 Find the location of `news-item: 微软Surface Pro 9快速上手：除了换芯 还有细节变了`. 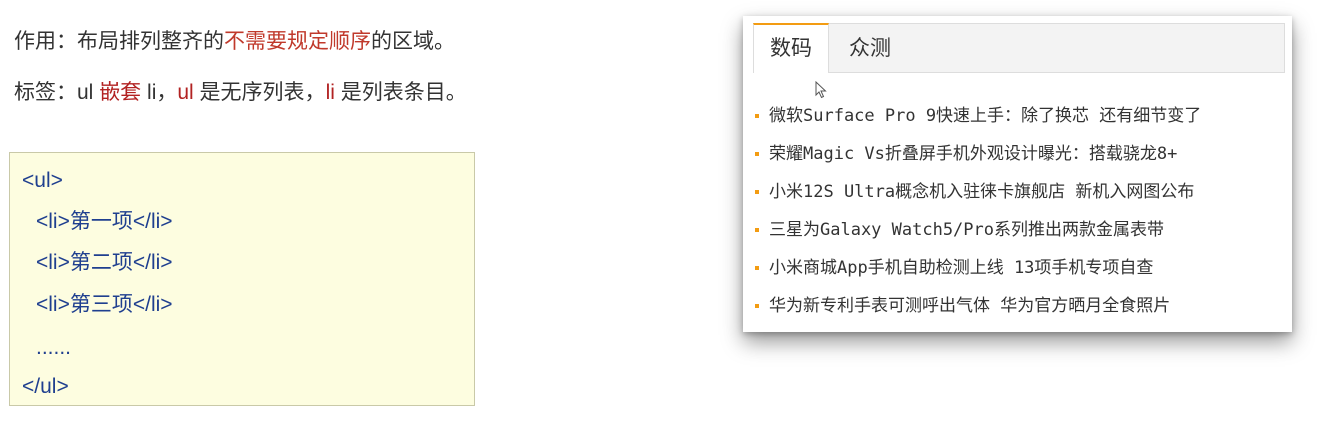

news-item: 微软Surface Pro 9快速上手：除了换芯 还有细节变了 is located at coordinates (978, 116).